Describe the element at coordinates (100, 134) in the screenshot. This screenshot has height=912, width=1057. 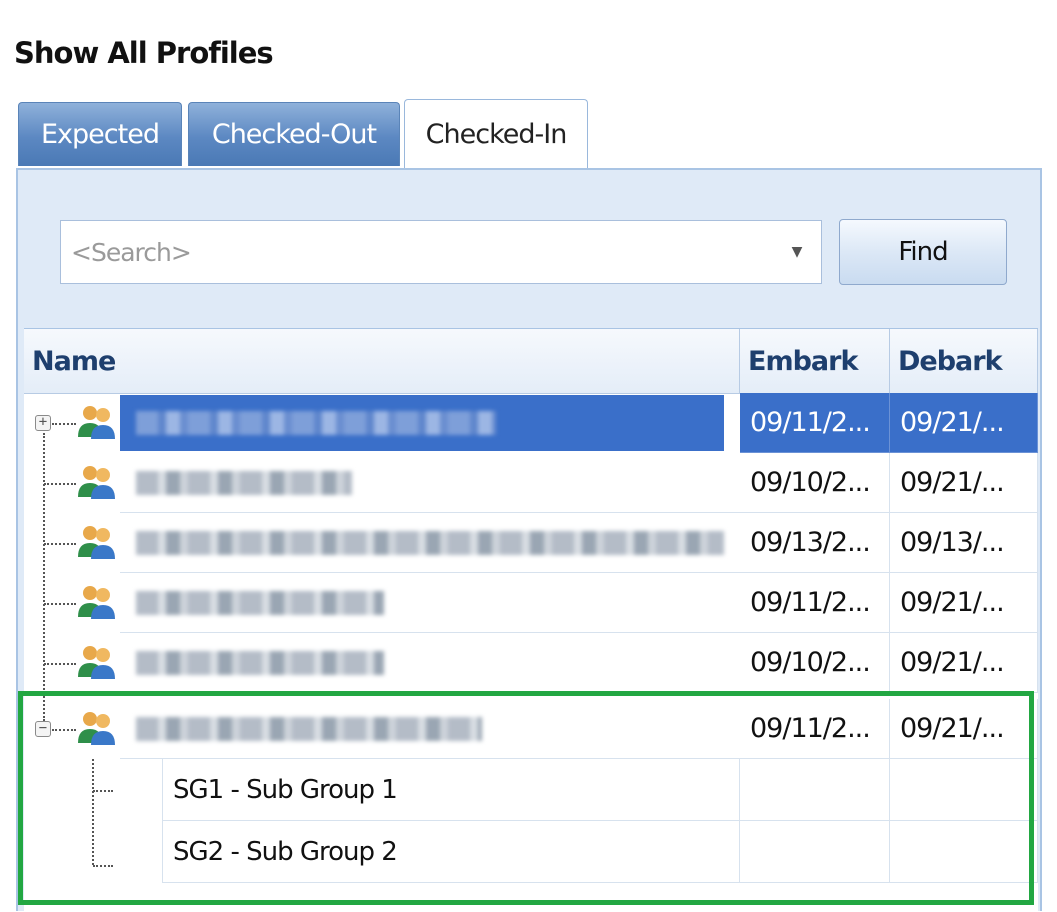
I see `tab-expected: Expected` at that location.